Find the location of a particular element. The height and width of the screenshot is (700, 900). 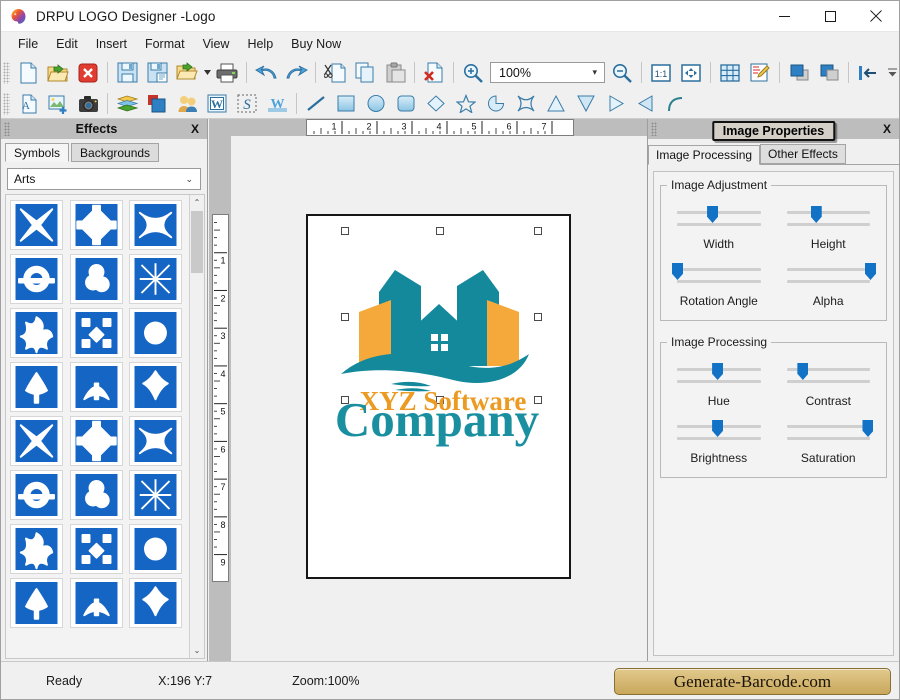

four-point-star-tool-icon is located at coordinates (526, 103).